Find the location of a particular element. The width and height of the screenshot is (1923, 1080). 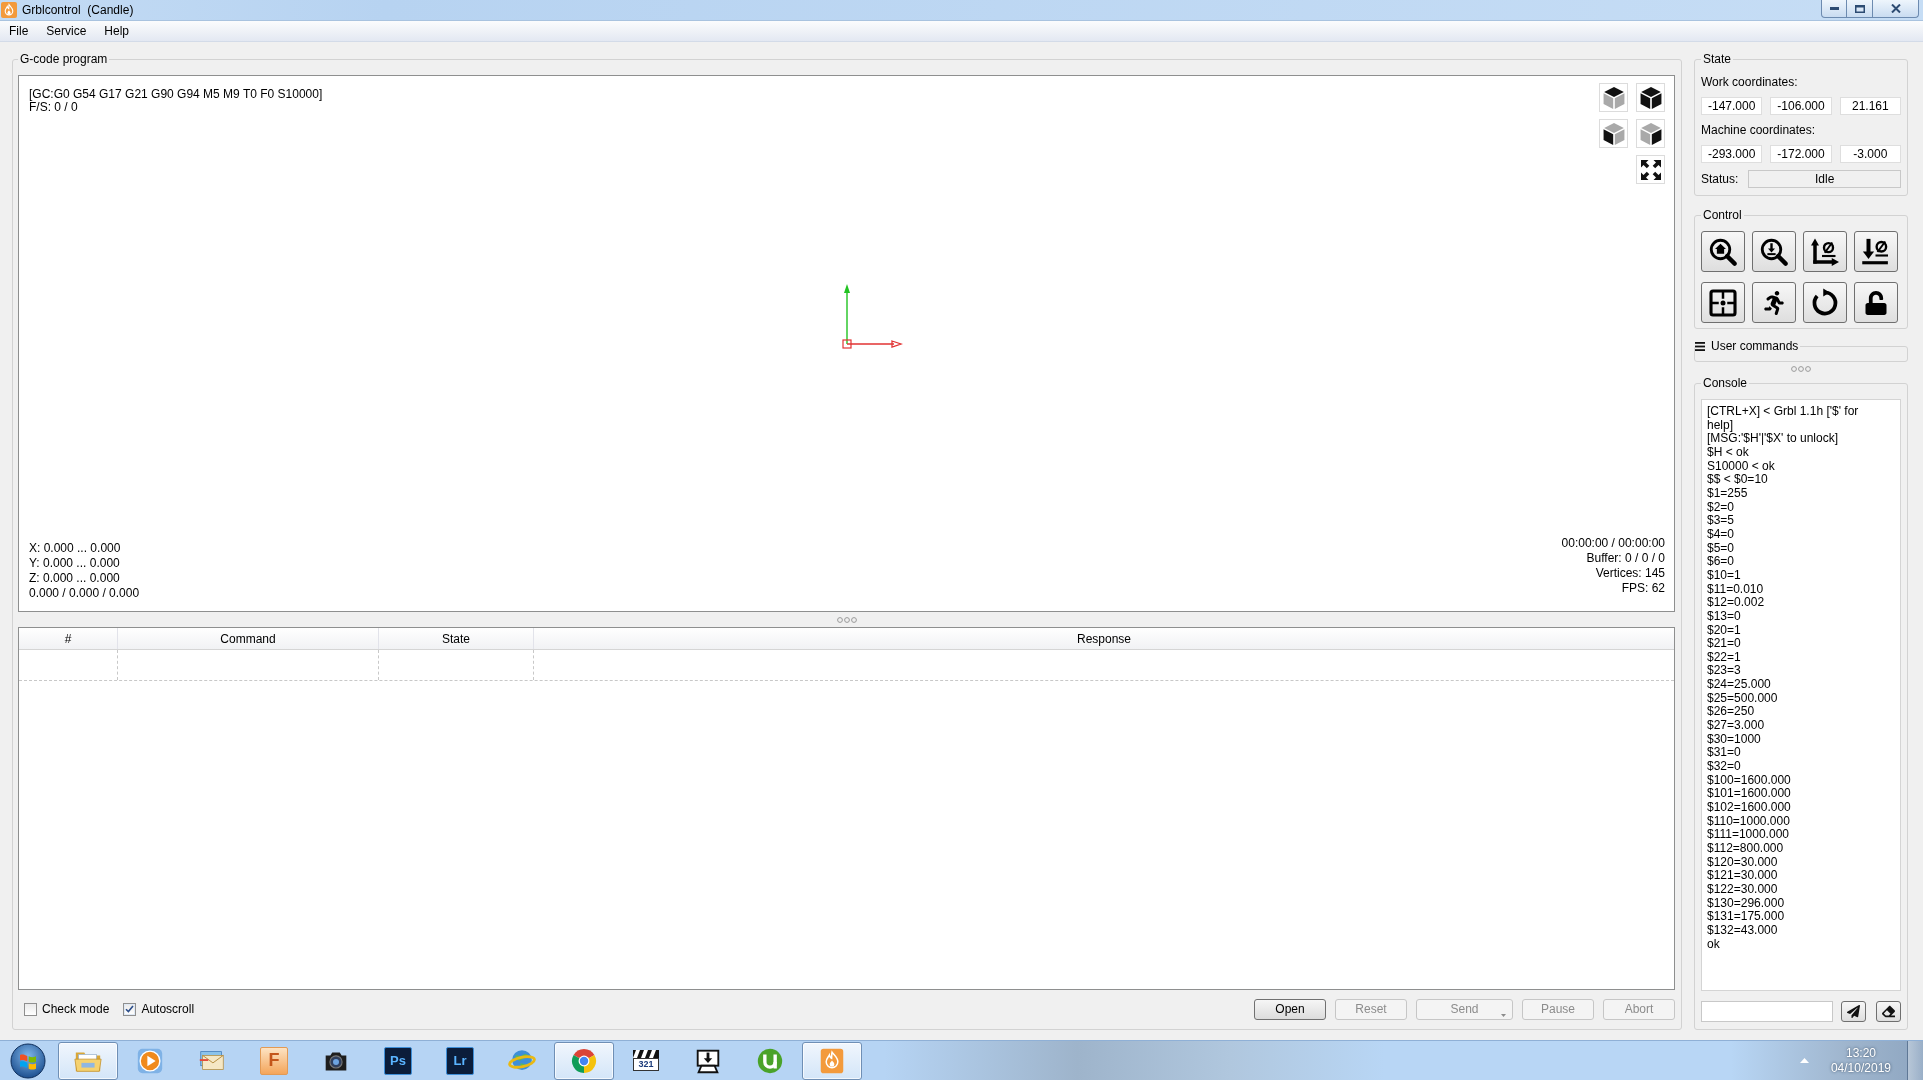

bounds-text: Y: 0.000 ... 0.000 is located at coordinates (74, 563).